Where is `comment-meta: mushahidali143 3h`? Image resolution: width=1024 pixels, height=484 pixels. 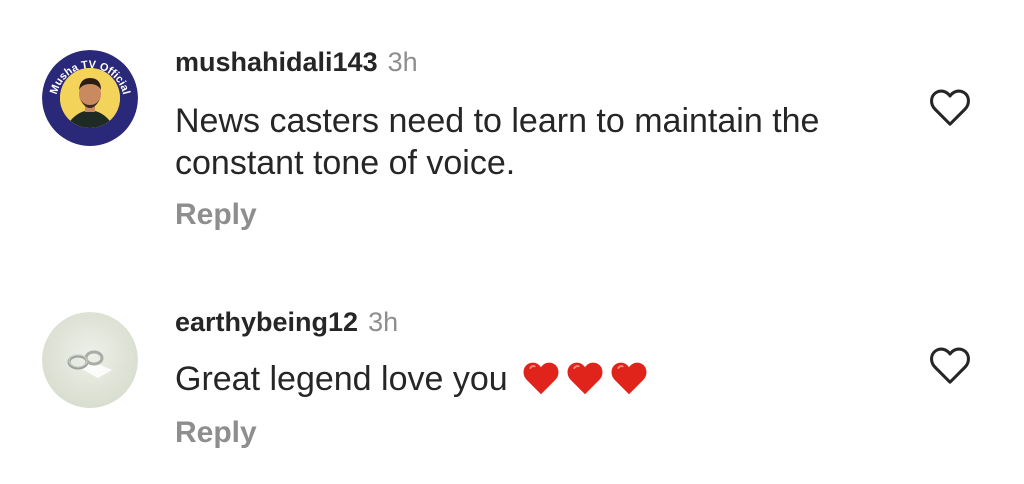 comment-meta: mushahidali143 3h is located at coordinates (296, 62).